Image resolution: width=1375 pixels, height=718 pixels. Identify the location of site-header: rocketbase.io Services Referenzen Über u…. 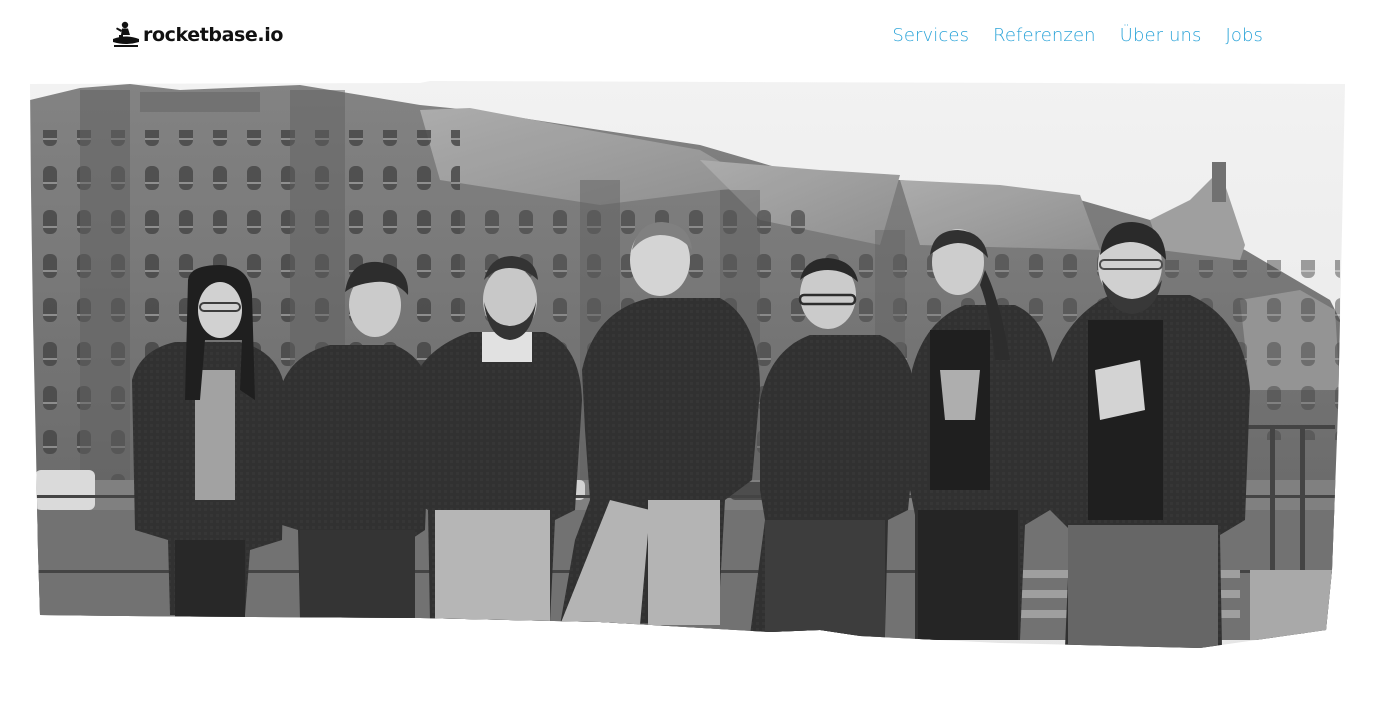
(687, 36).